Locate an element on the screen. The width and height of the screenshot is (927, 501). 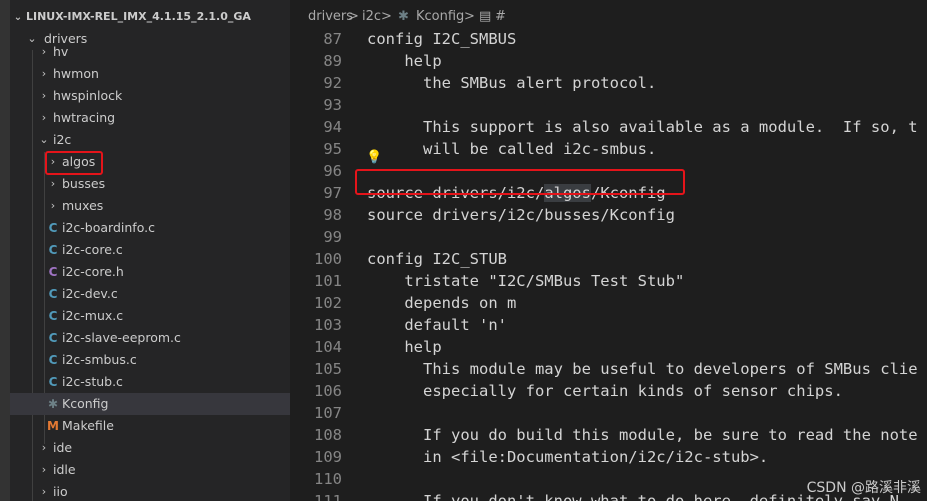
code-line: 98 source drivers/i2c/busses/Kconfig is located at coordinates (608, 215).